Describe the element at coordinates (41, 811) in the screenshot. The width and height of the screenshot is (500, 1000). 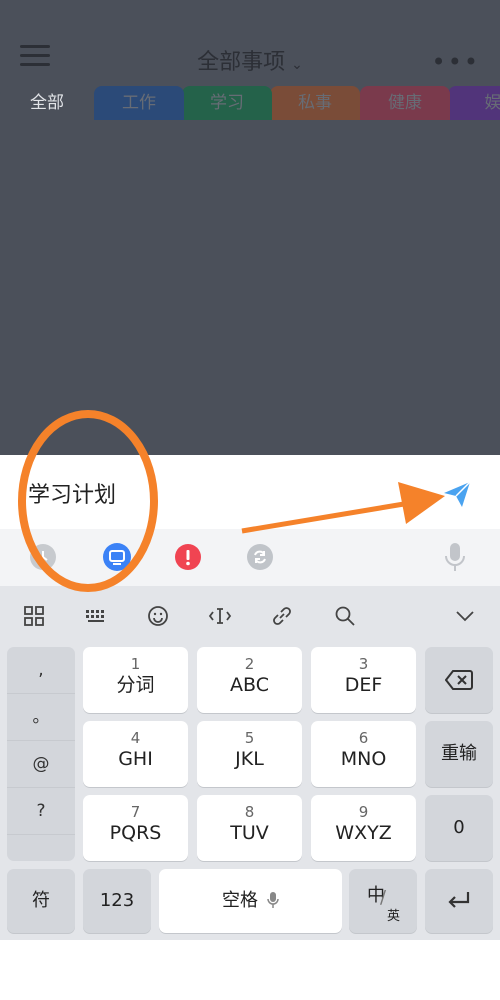
I see `symbol-key-question: ?` at that location.